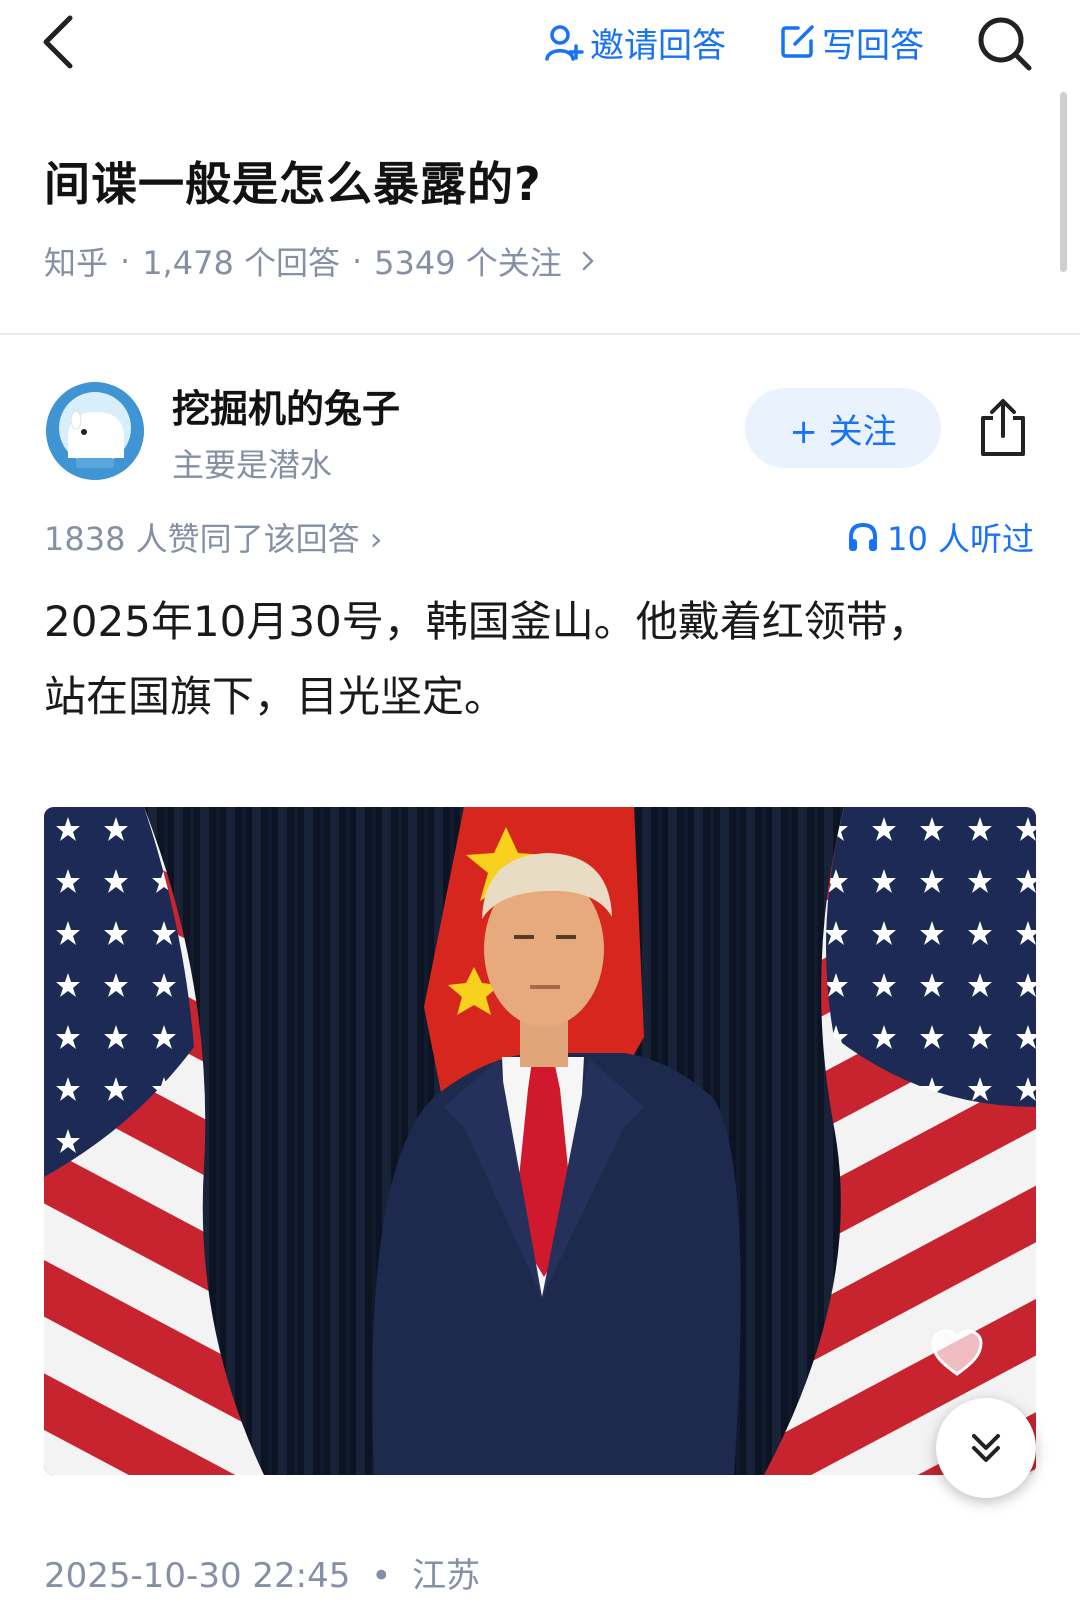 This screenshot has height=1614, width=1080. What do you see at coordinates (197, 1576) in the screenshot?
I see `timestamp: 2025-10-30 22:45` at bounding box center [197, 1576].